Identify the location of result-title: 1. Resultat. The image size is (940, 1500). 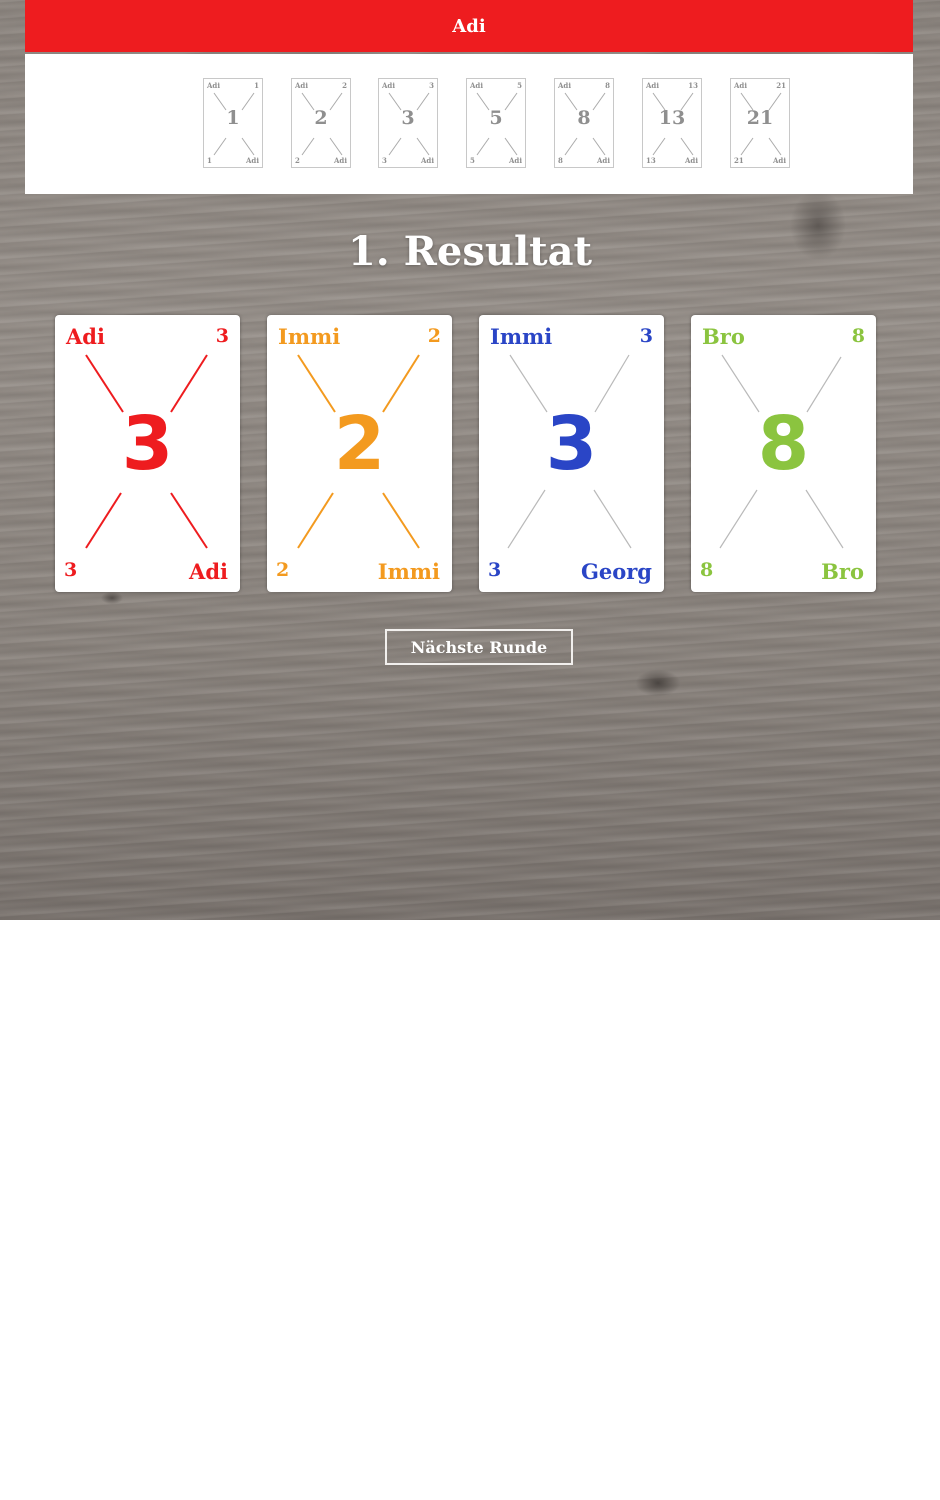
(470, 251).